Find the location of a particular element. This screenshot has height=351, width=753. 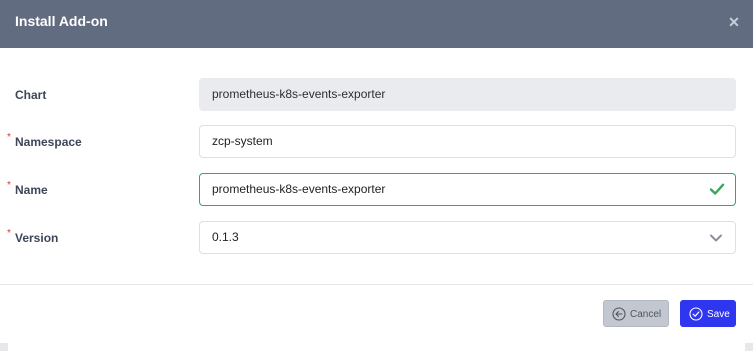

version-select: 0.1.3 is located at coordinates (467, 237).